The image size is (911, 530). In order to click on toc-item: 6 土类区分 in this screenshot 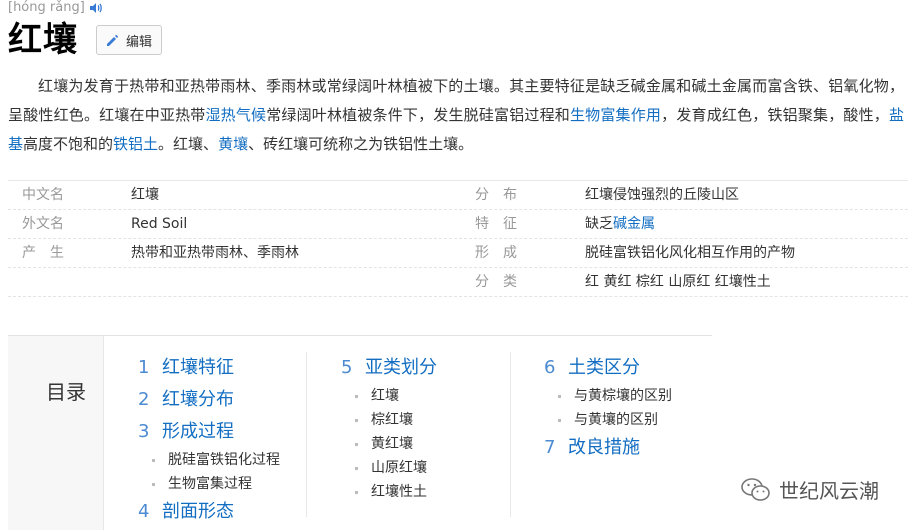, I will do `click(608, 368)`.